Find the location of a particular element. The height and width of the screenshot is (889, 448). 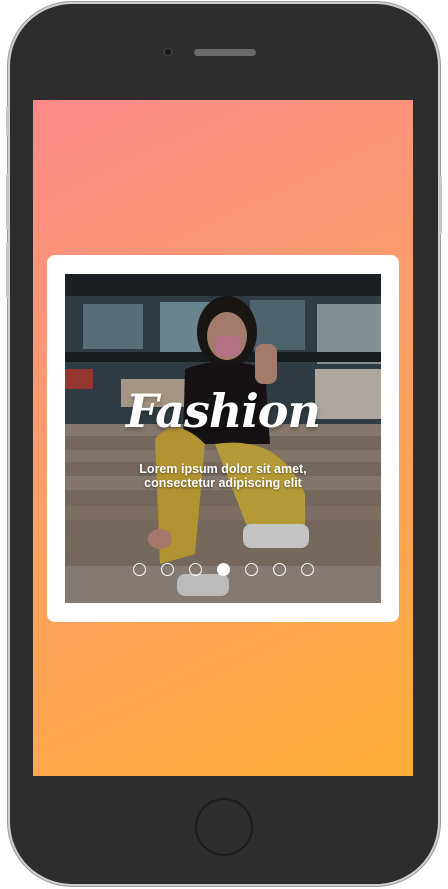

power-button is located at coordinates (440, 205).